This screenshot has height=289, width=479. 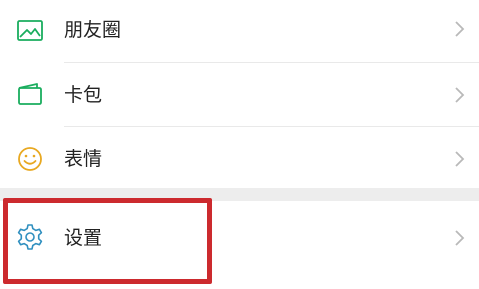 What do you see at coordinates (30, 30) in the screenshot?
I see `moments-image-icon` at bounding box center [30, 30].